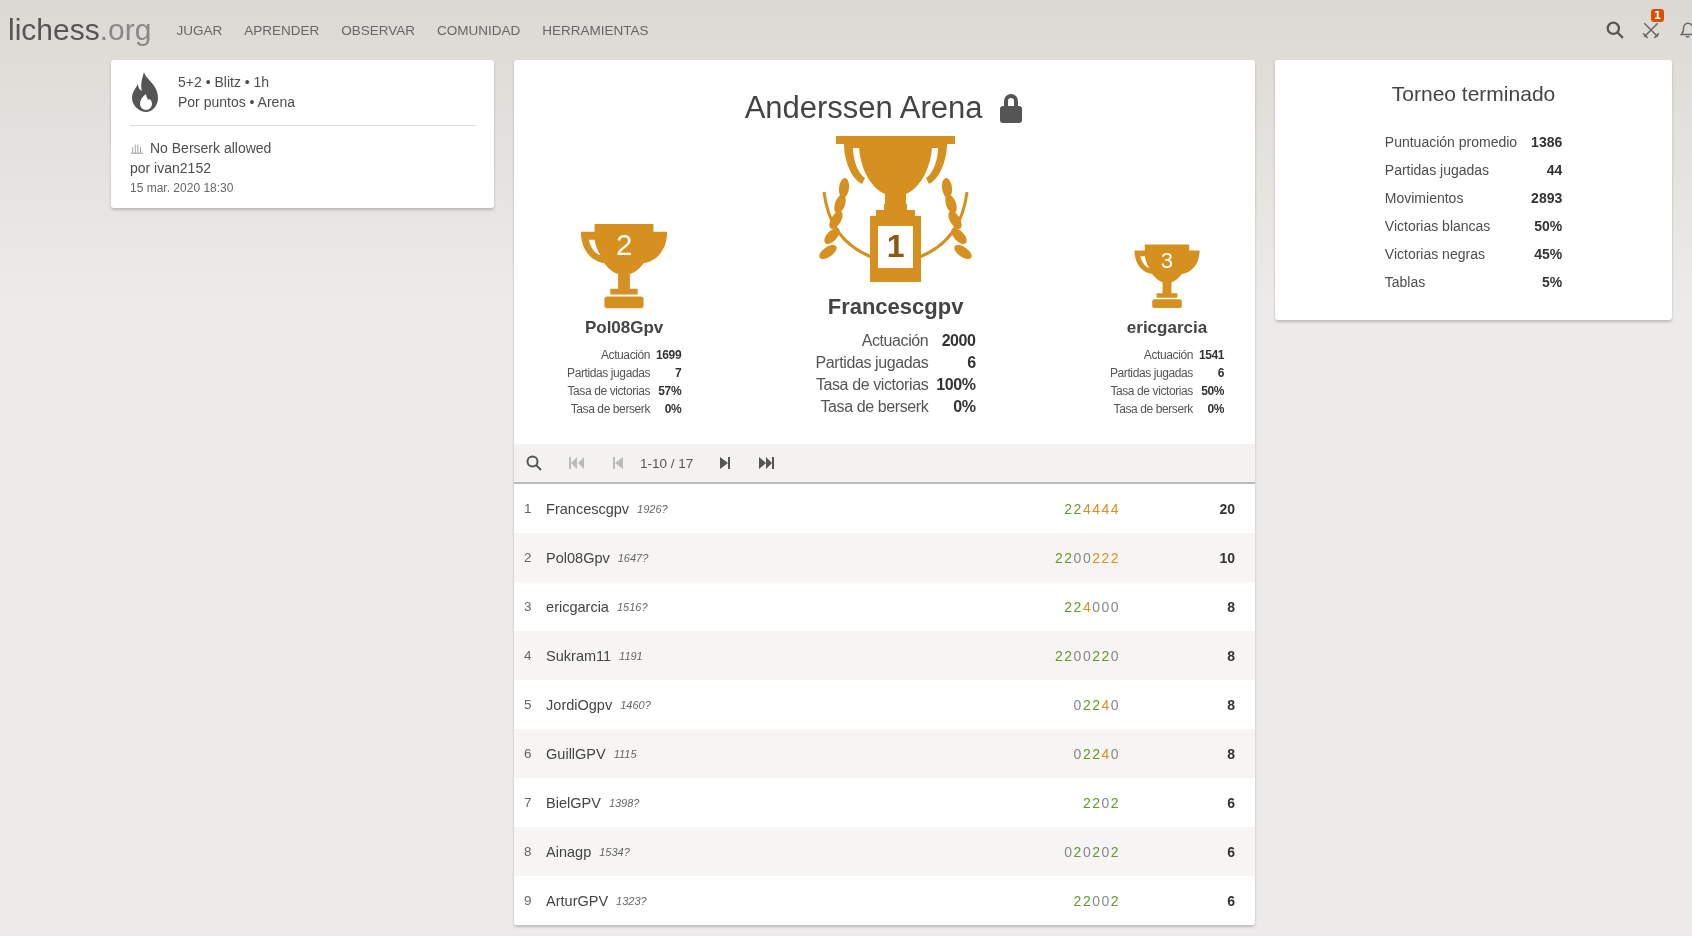 The width and height of the screenshot is (1692, 936). What do you see at coordinates (579, 704) in the screenshot?
I see `player-link: JordiOgpv` at bounding box center [579, 704].